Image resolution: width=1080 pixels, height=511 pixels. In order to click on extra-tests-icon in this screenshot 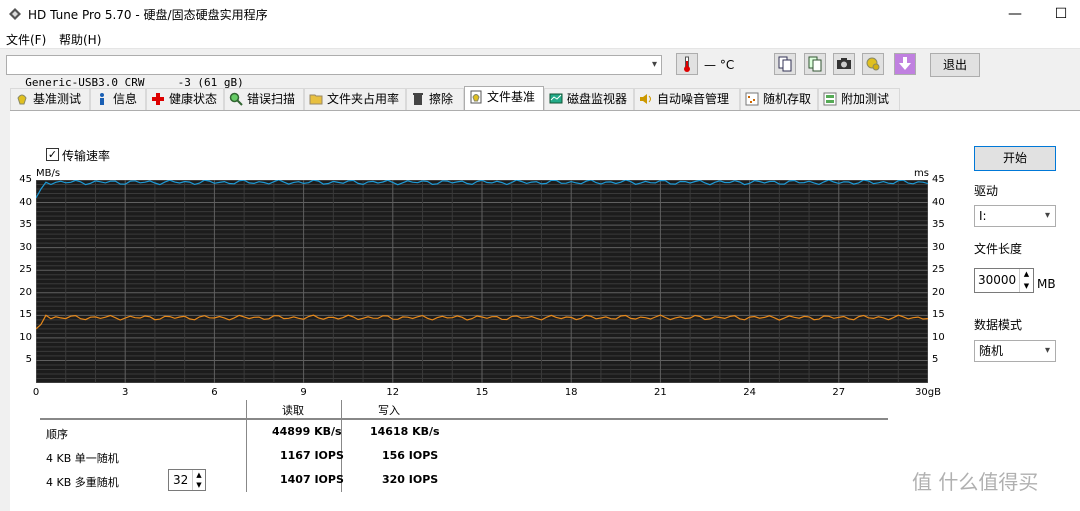, I will do `click(830, 99)`.